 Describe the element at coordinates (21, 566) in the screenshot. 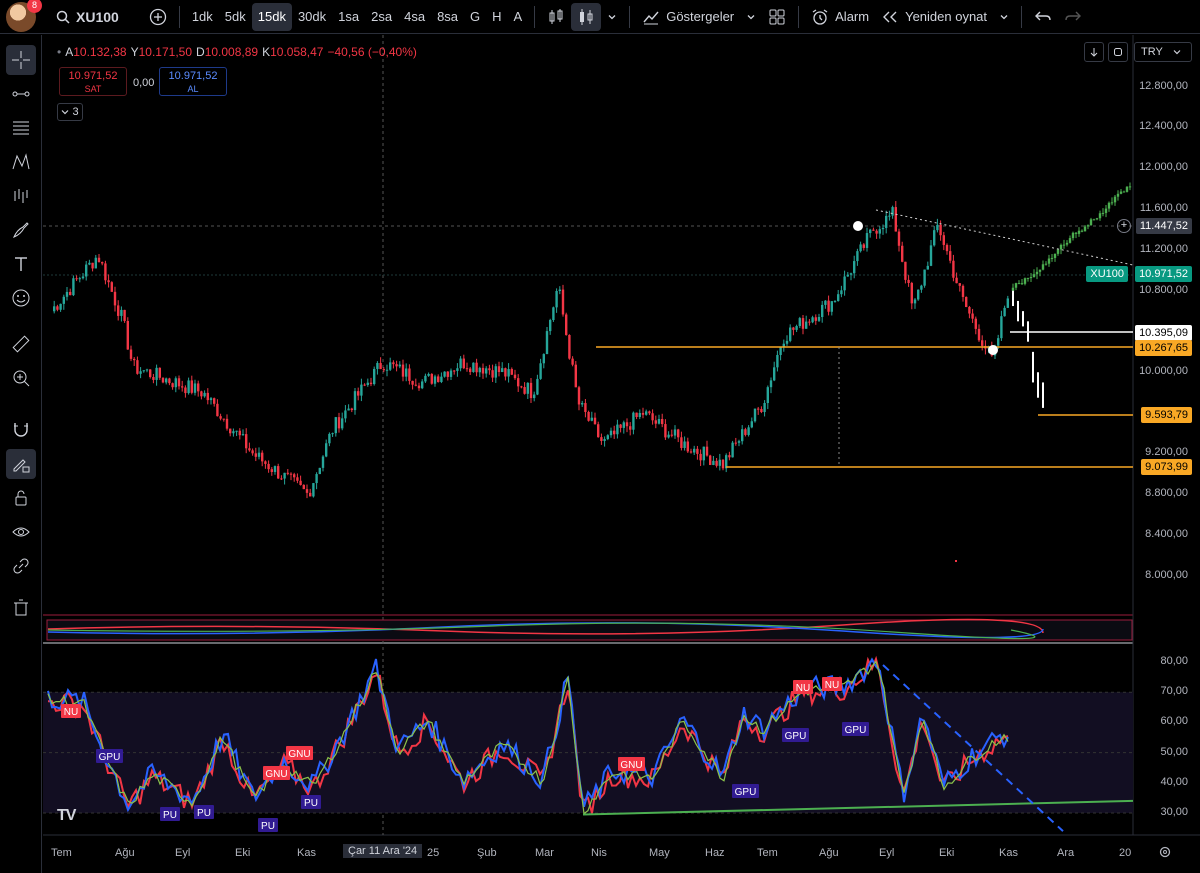

I see `link-tool` at that location.